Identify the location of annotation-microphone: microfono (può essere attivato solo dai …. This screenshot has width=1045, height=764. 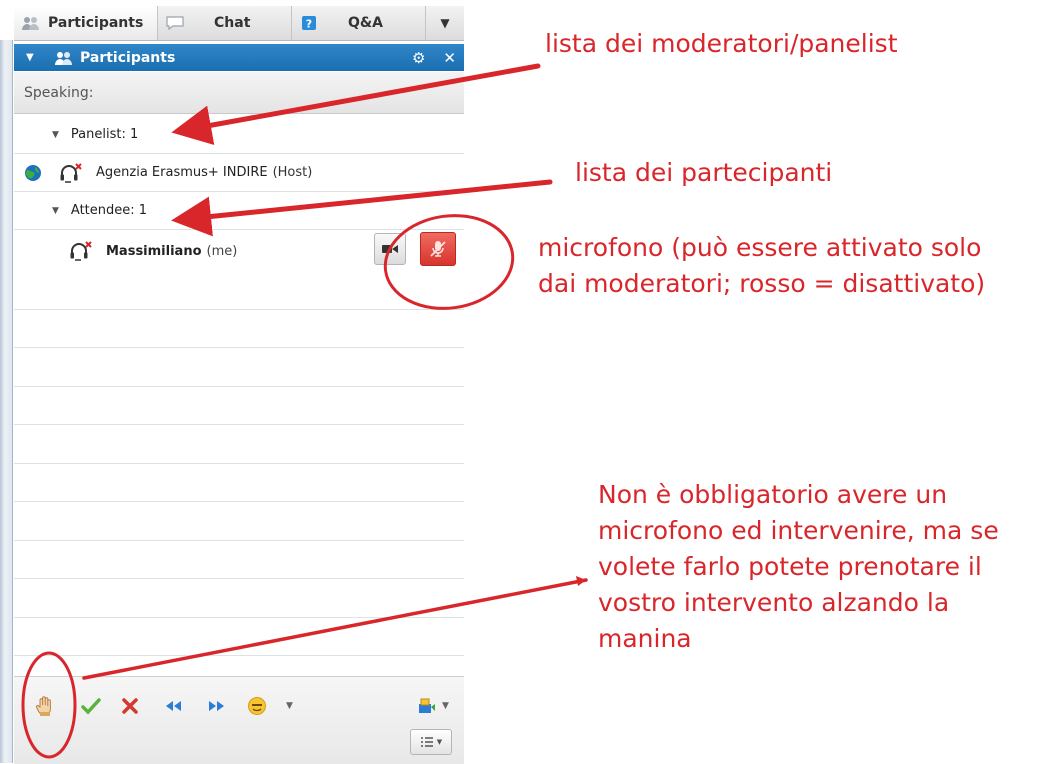
(762, 265).